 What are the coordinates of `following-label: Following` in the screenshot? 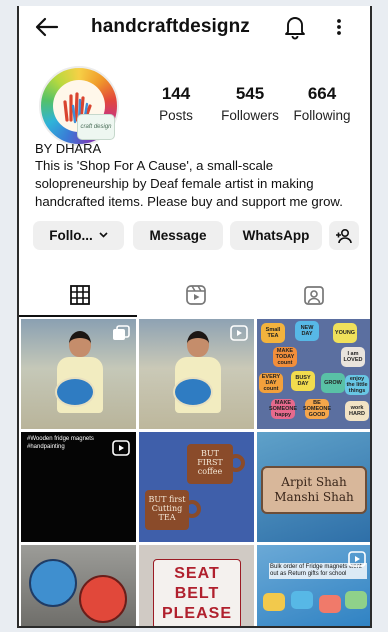 It's located at (322, 115).